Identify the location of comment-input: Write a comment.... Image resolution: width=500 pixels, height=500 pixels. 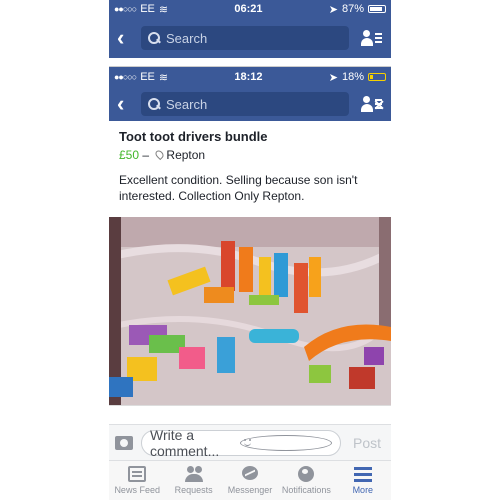
(241, 442).